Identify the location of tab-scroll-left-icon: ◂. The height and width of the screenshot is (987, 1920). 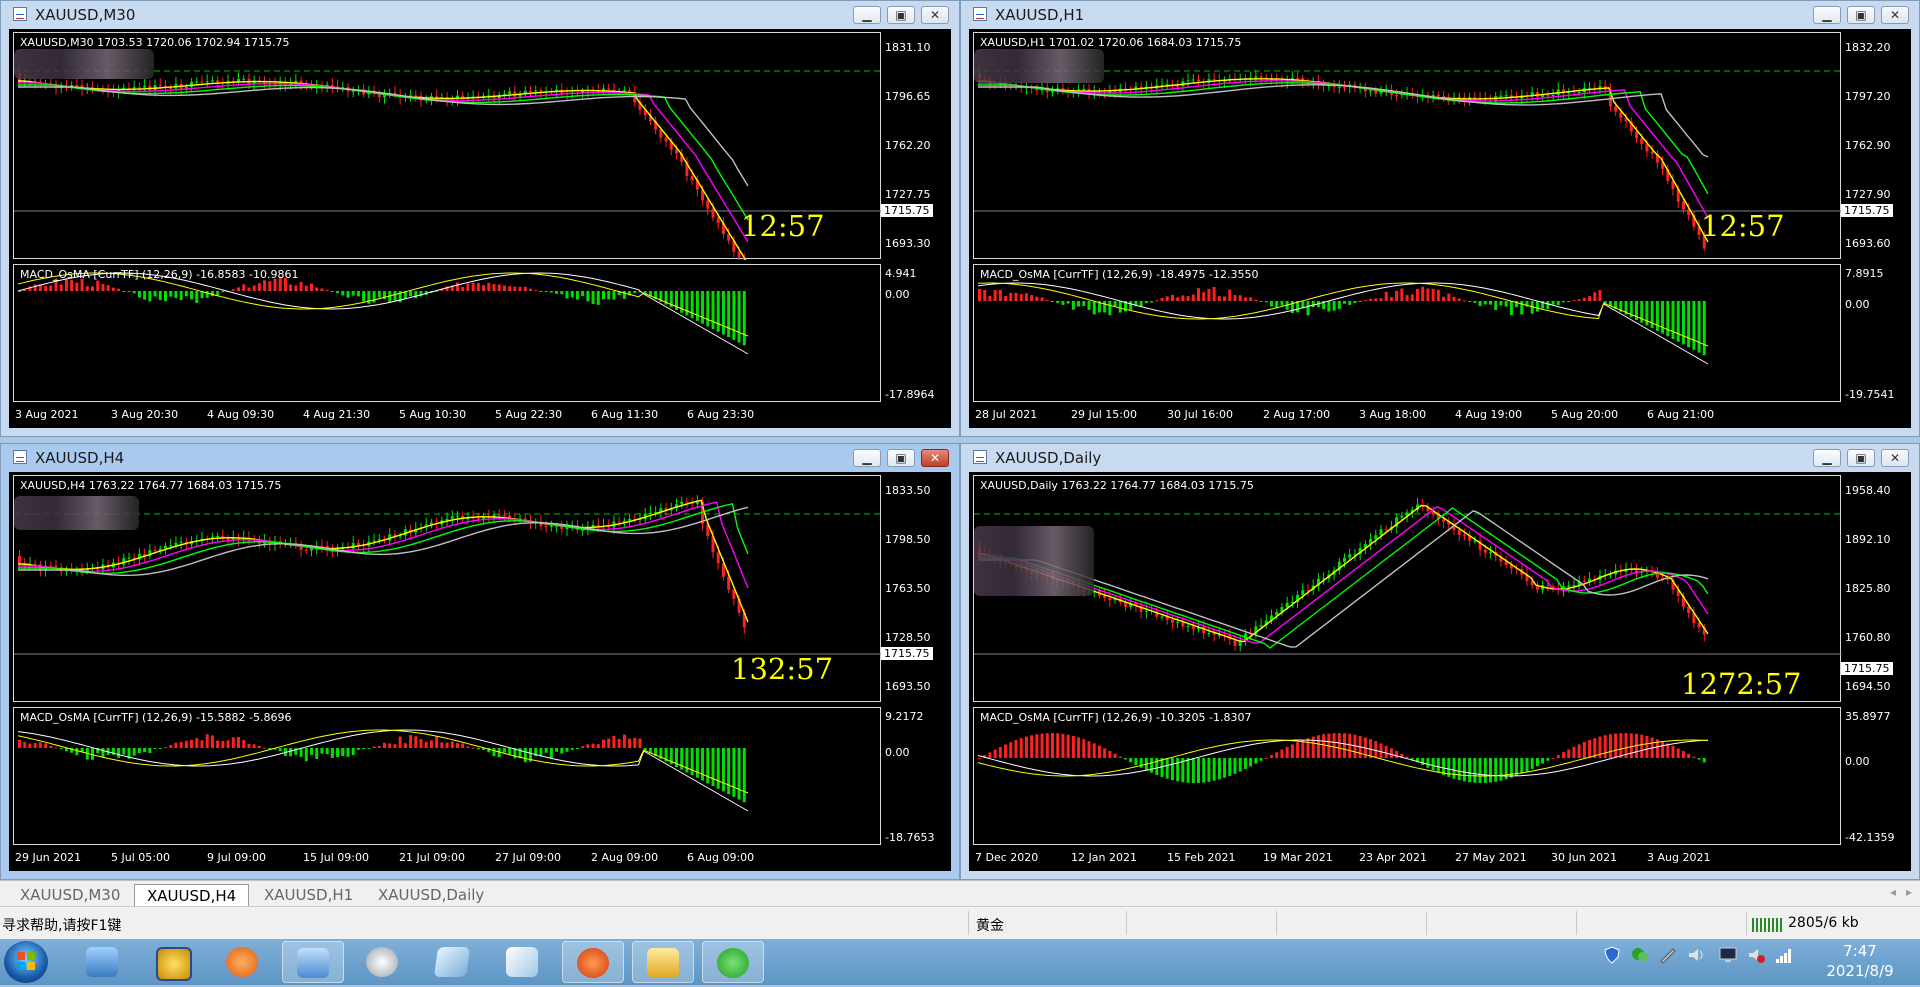
(1893, 892).